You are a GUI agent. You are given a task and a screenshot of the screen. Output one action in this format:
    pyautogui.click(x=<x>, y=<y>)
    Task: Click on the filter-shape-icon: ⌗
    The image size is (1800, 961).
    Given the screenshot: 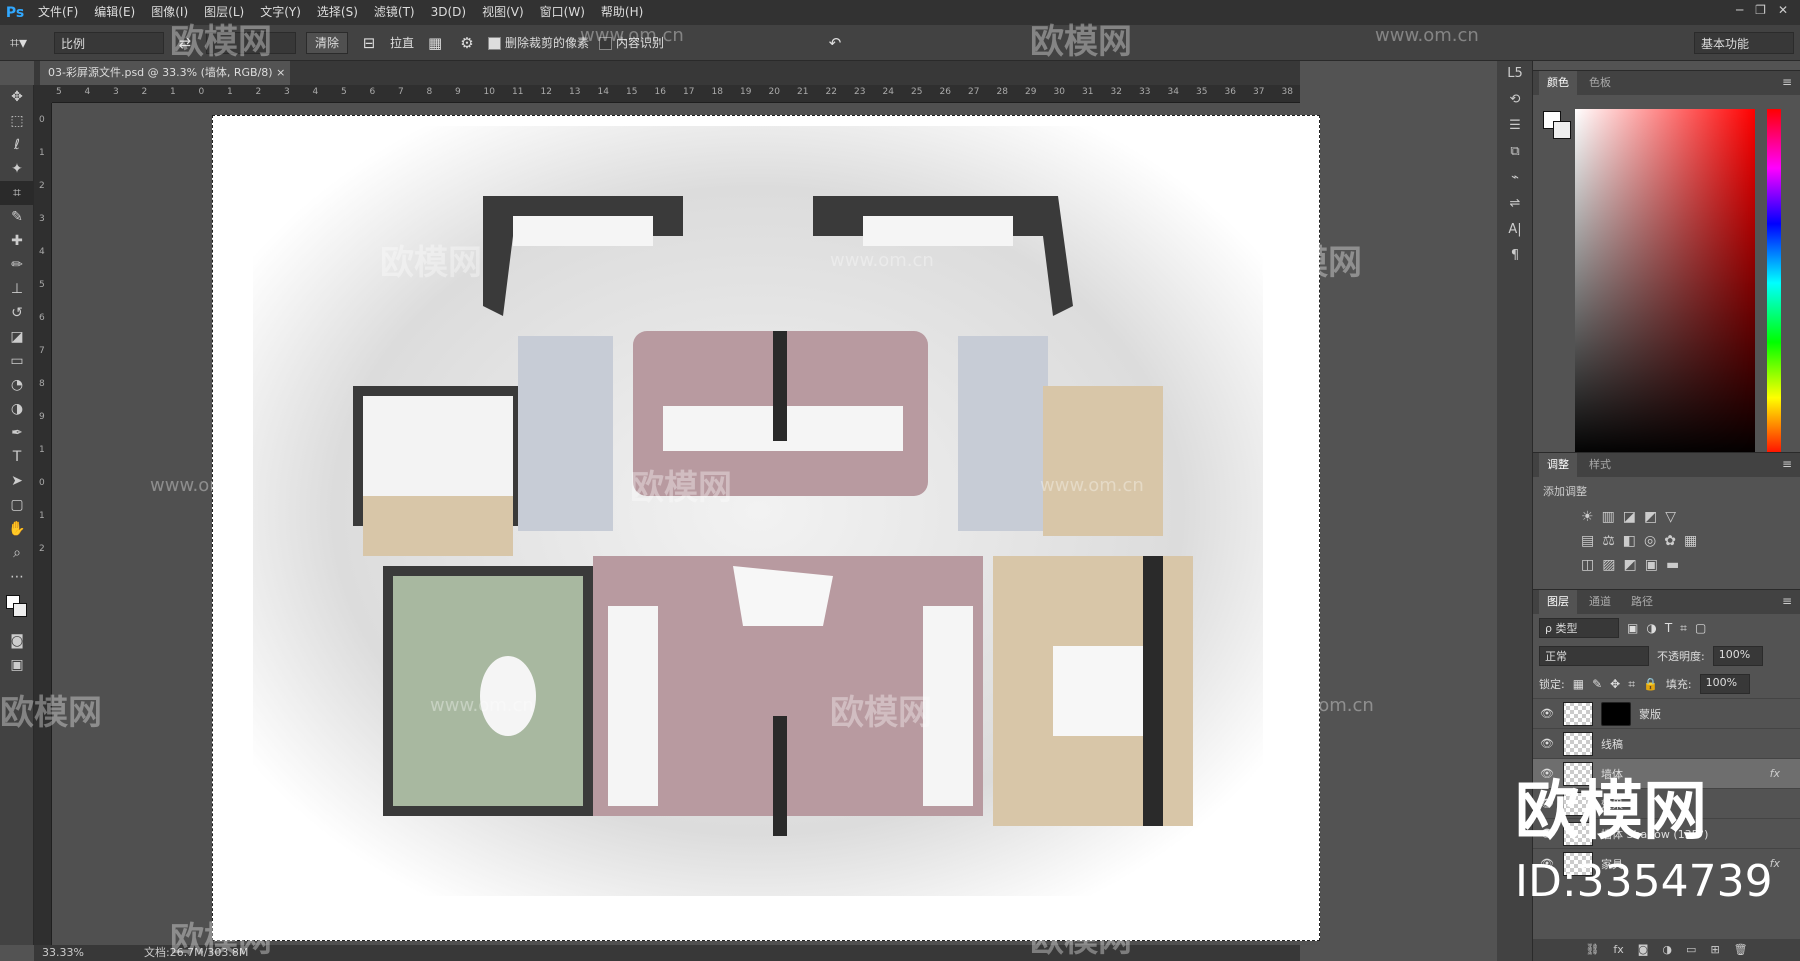 What is the action you would take?
    pyautogui.click(x=1683, y=628)
    